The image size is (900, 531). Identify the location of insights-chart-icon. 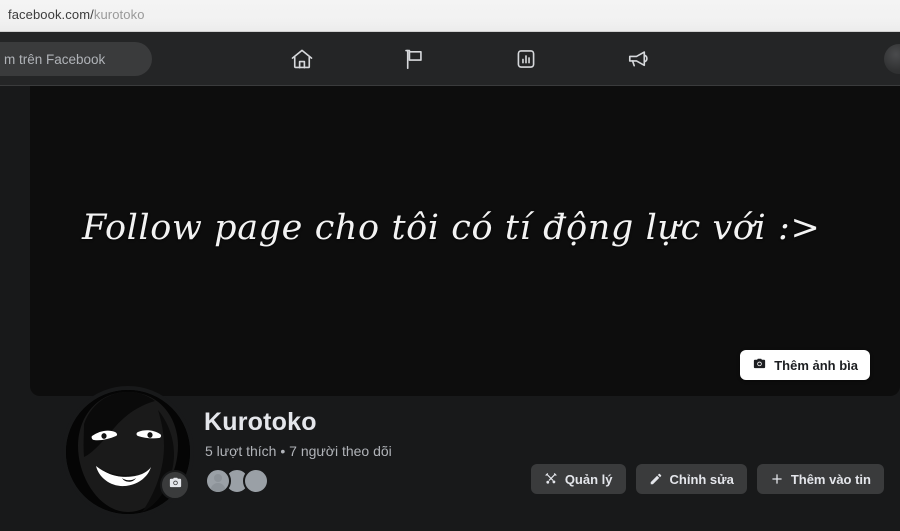
(526, 59).